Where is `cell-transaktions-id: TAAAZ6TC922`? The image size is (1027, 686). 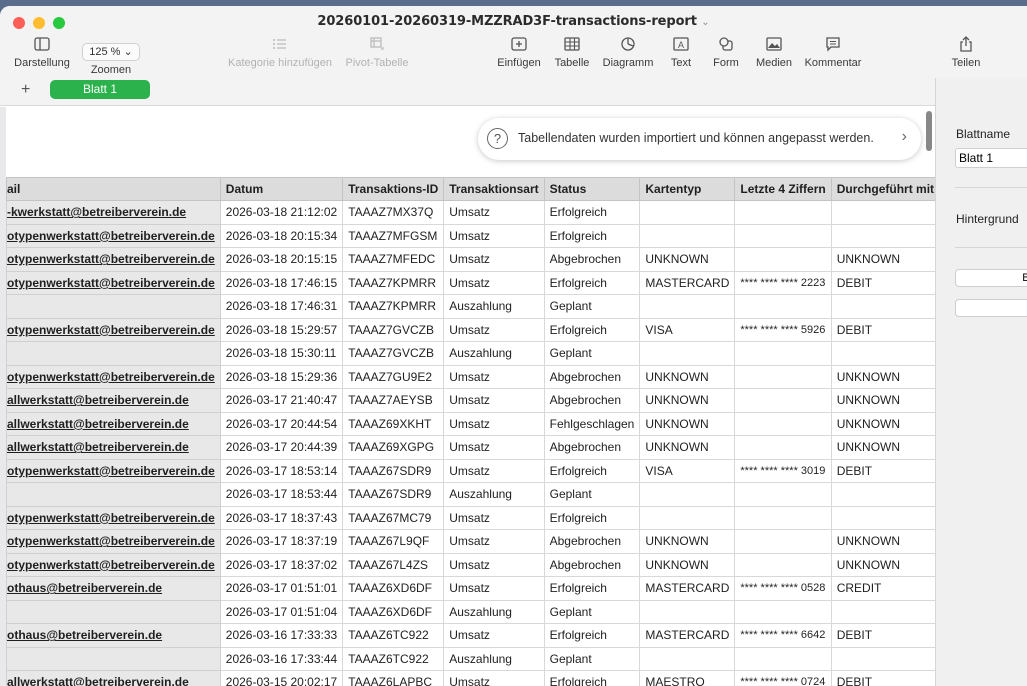 cell-transaktions-id: TAAAZ6TC922 is located at coordinates (393, 658).